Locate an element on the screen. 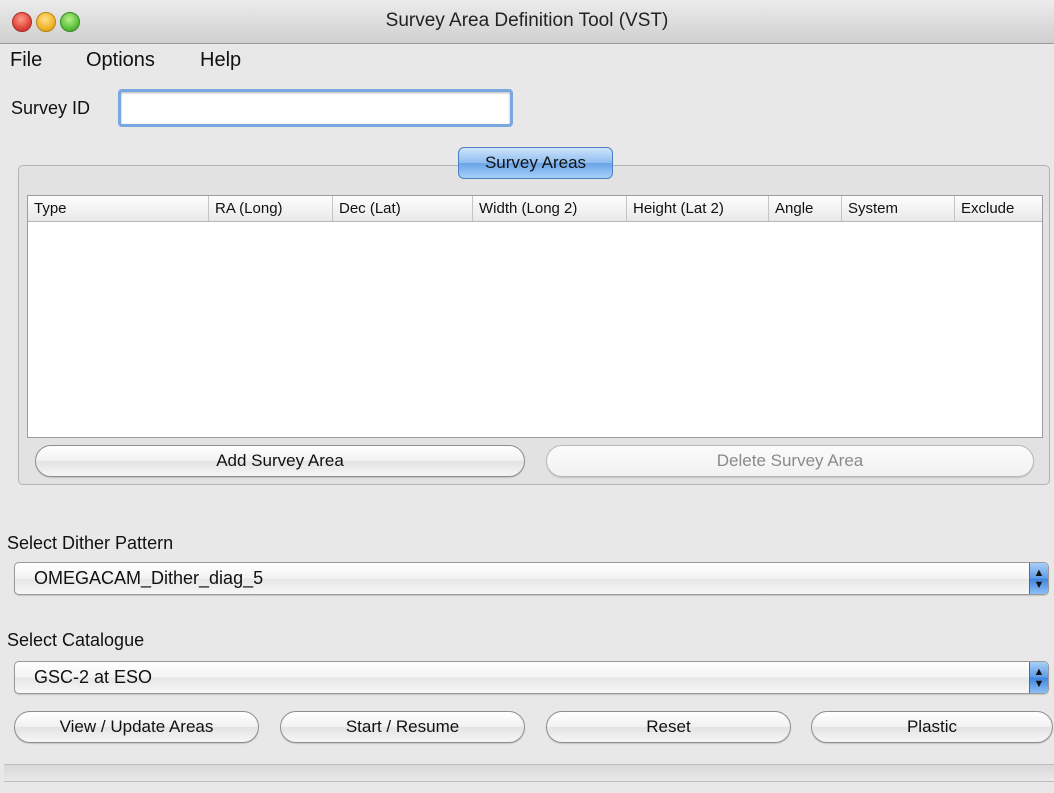  column-header-type: Type is located at coordinates (118, 208).